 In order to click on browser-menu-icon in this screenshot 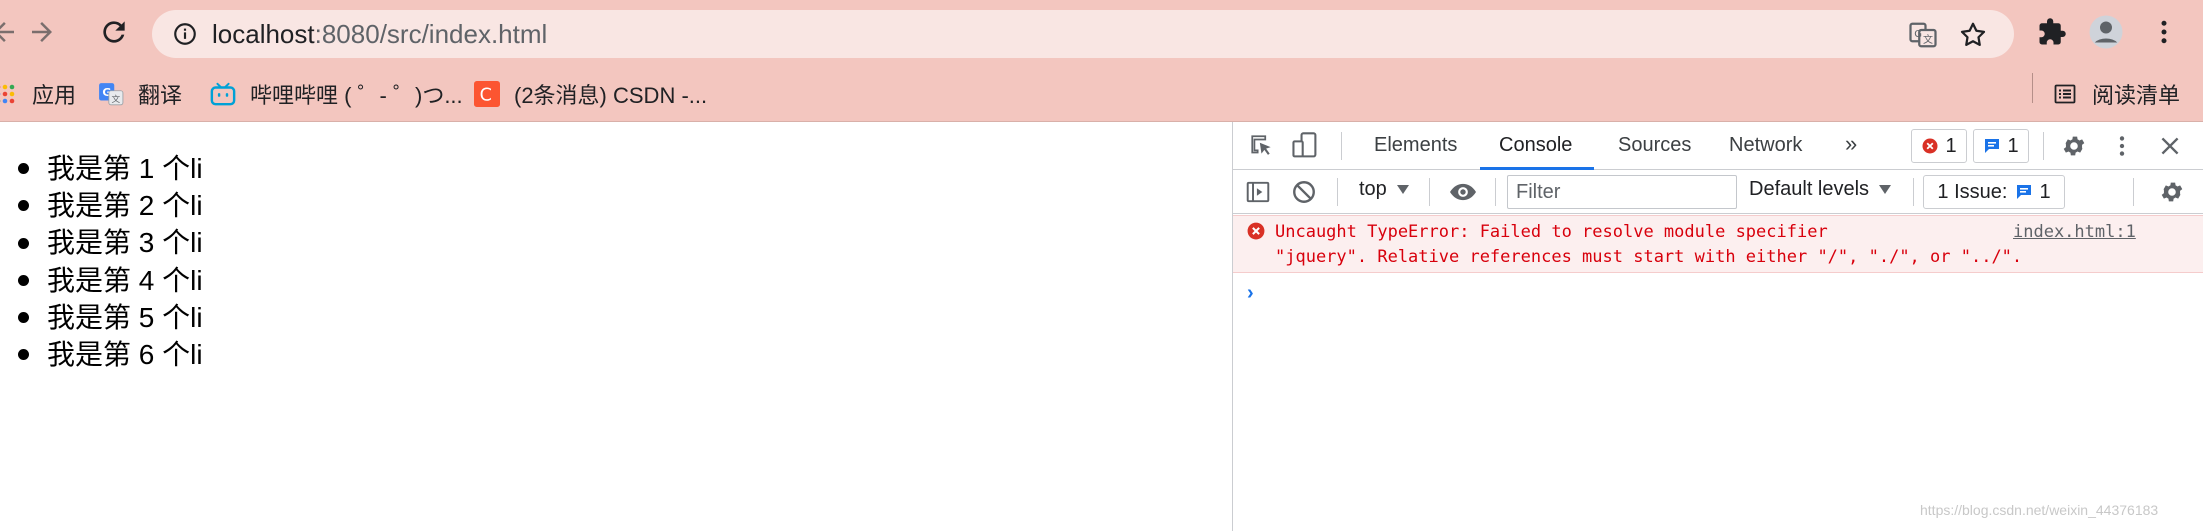, I will do `click(2164, 32)`.